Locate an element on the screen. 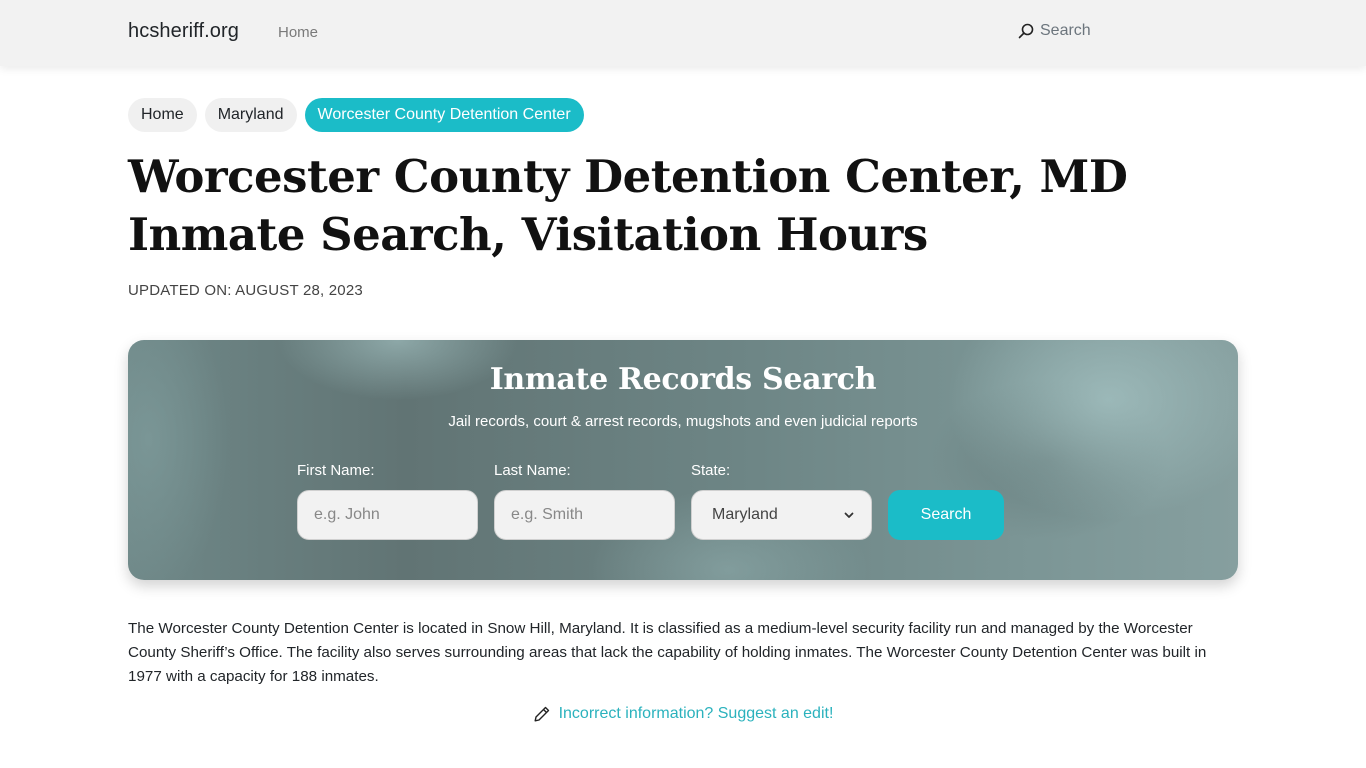 The width and height of the screenshot is (1366, 768). updated-date: UPDATED ON: AUGUST 28, 2023 is located at coordinates (245, 290).